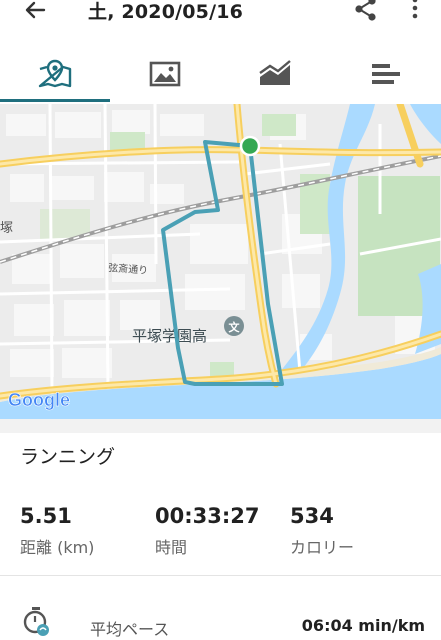  Describe the element at coordinates (366, 12) in the screenshot. I see `share-icon` at that location.